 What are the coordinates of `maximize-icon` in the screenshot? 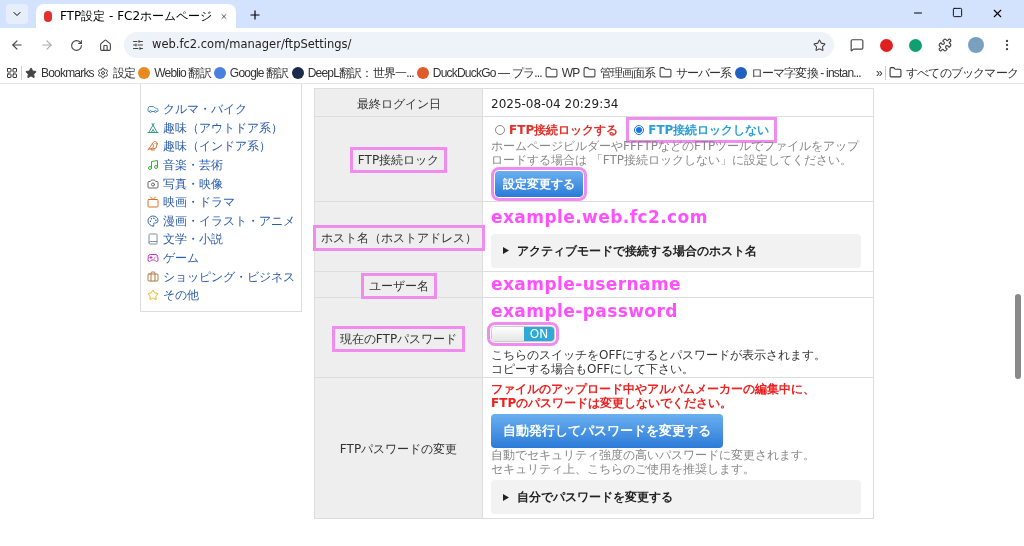 It's located at (957, 12).